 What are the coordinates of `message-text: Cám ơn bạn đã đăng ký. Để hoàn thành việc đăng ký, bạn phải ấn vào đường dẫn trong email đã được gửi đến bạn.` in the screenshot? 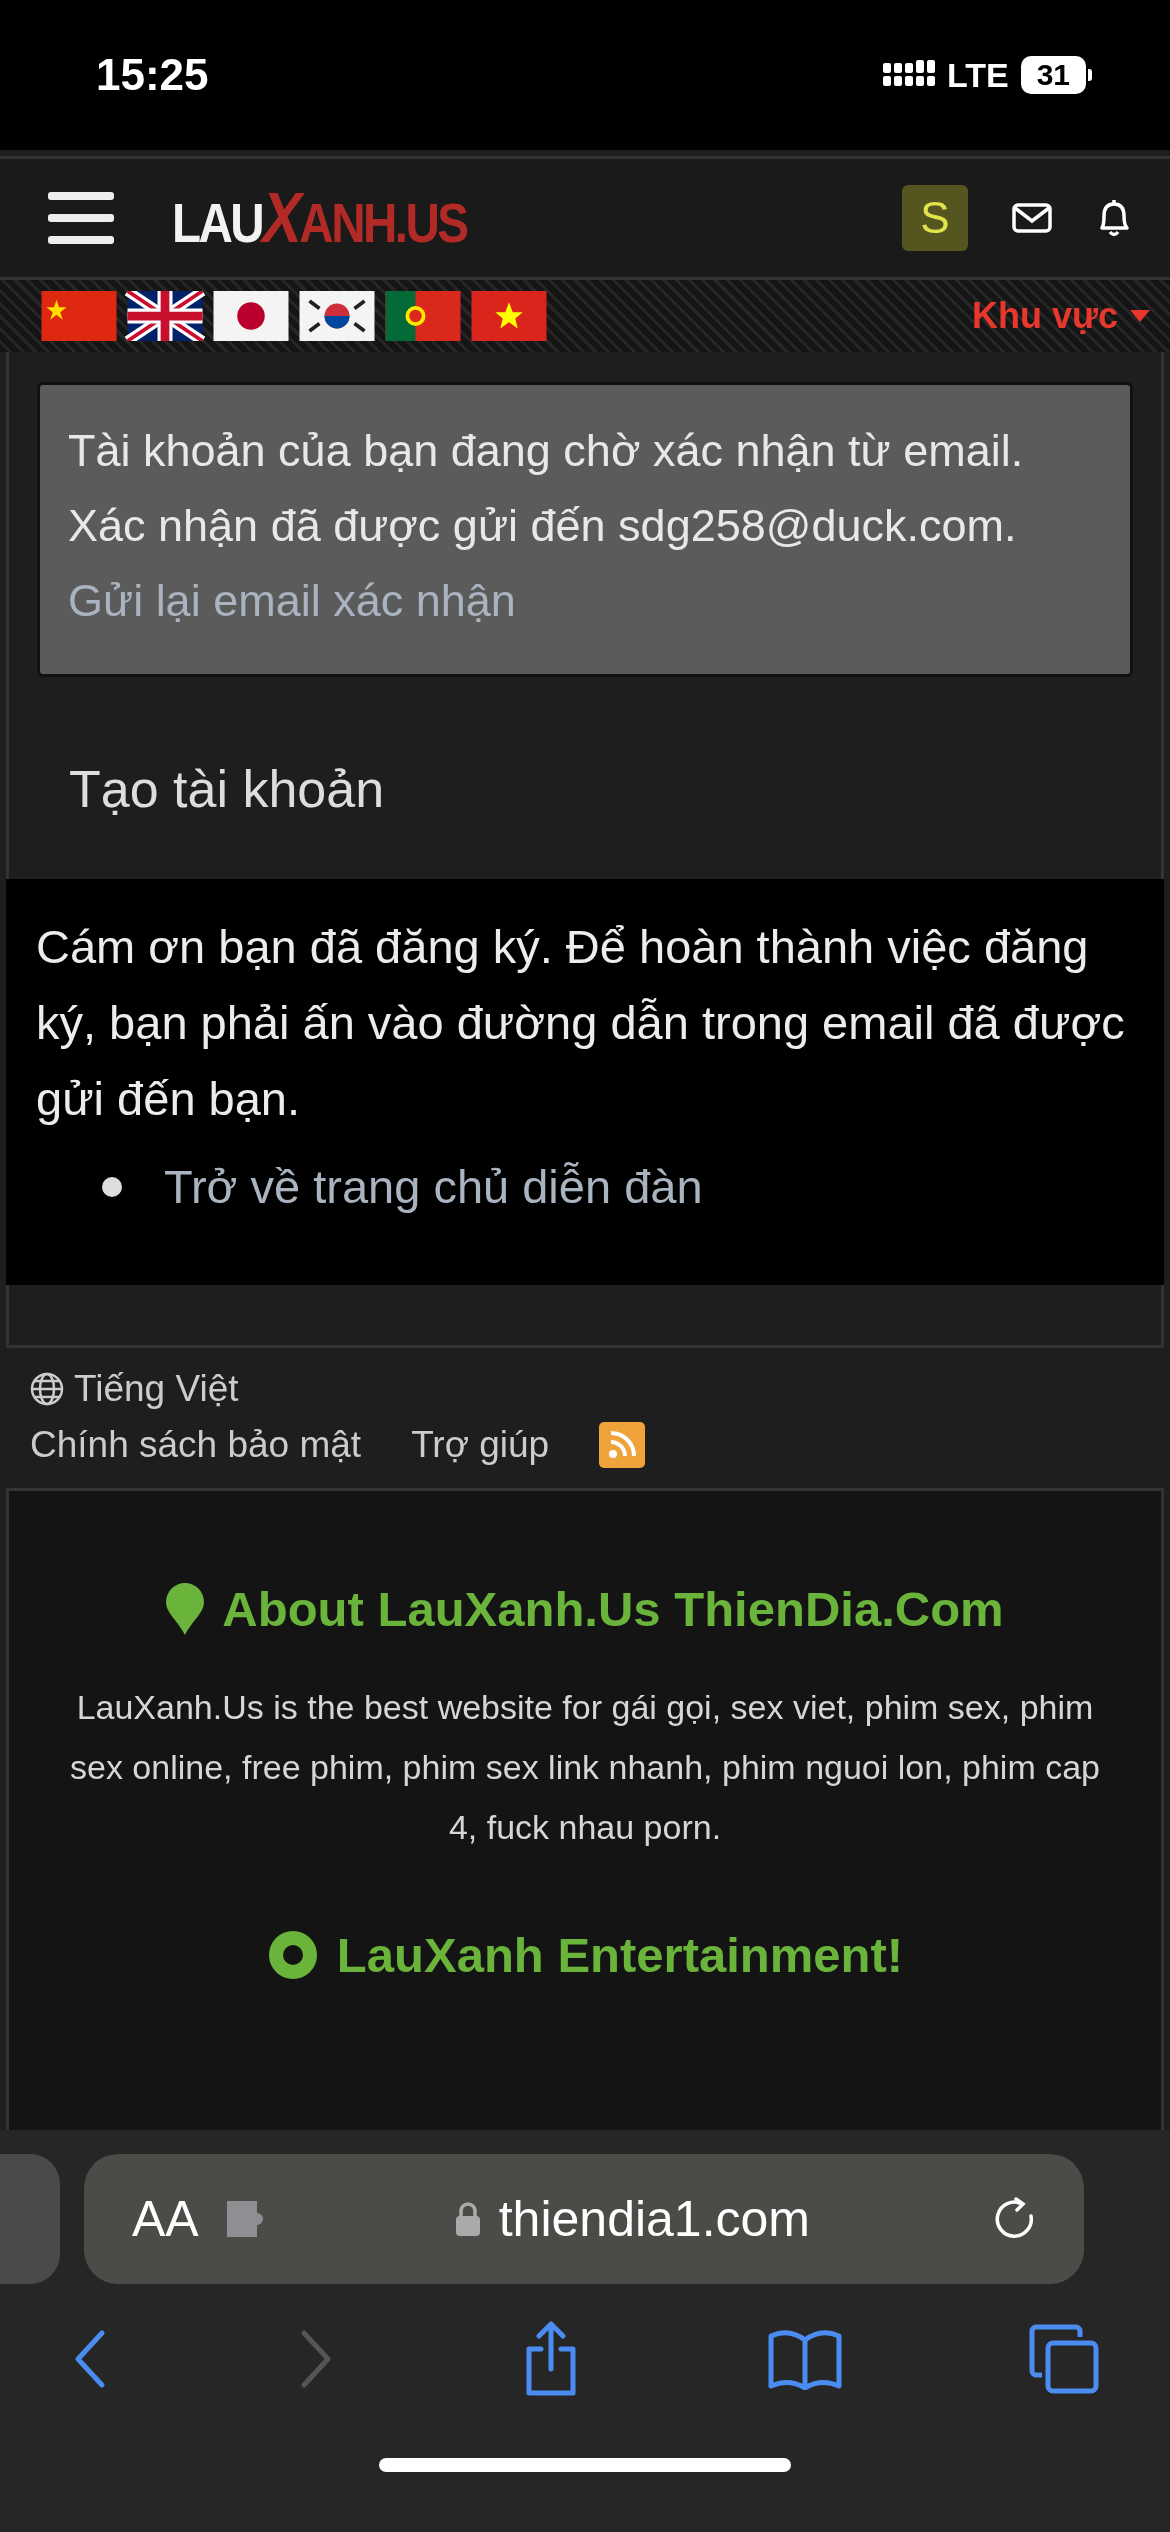 It's located at (581, 1023).